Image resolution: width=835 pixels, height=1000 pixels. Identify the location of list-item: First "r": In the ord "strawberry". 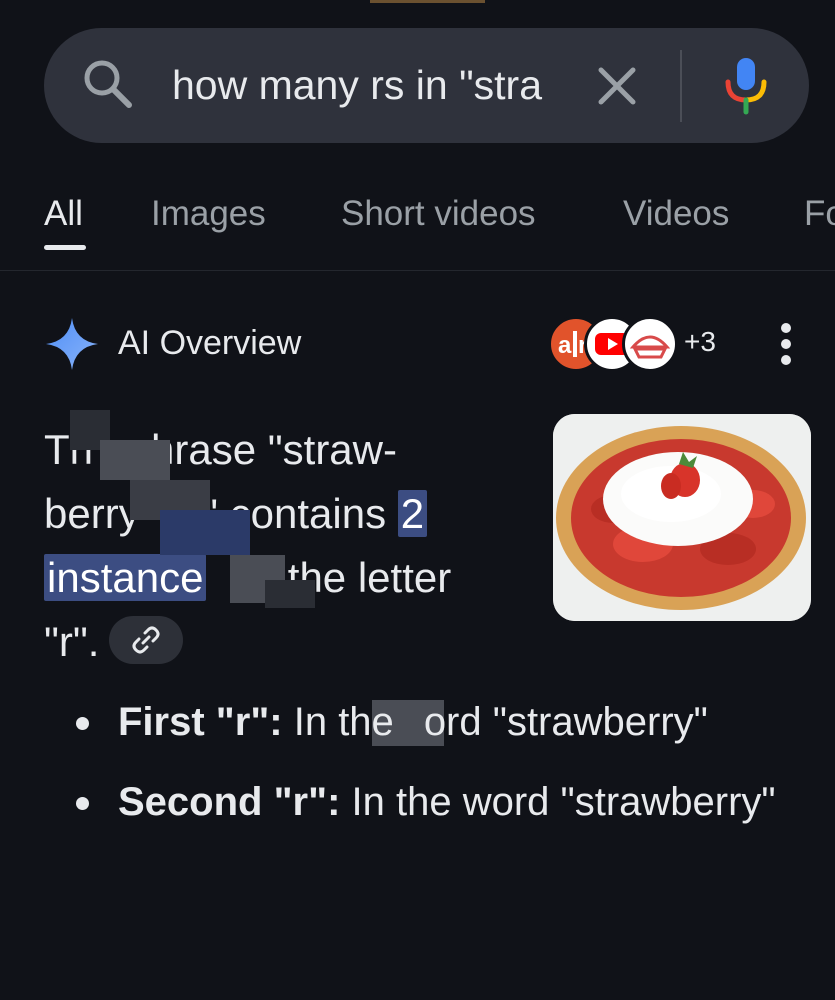
(442, 722).